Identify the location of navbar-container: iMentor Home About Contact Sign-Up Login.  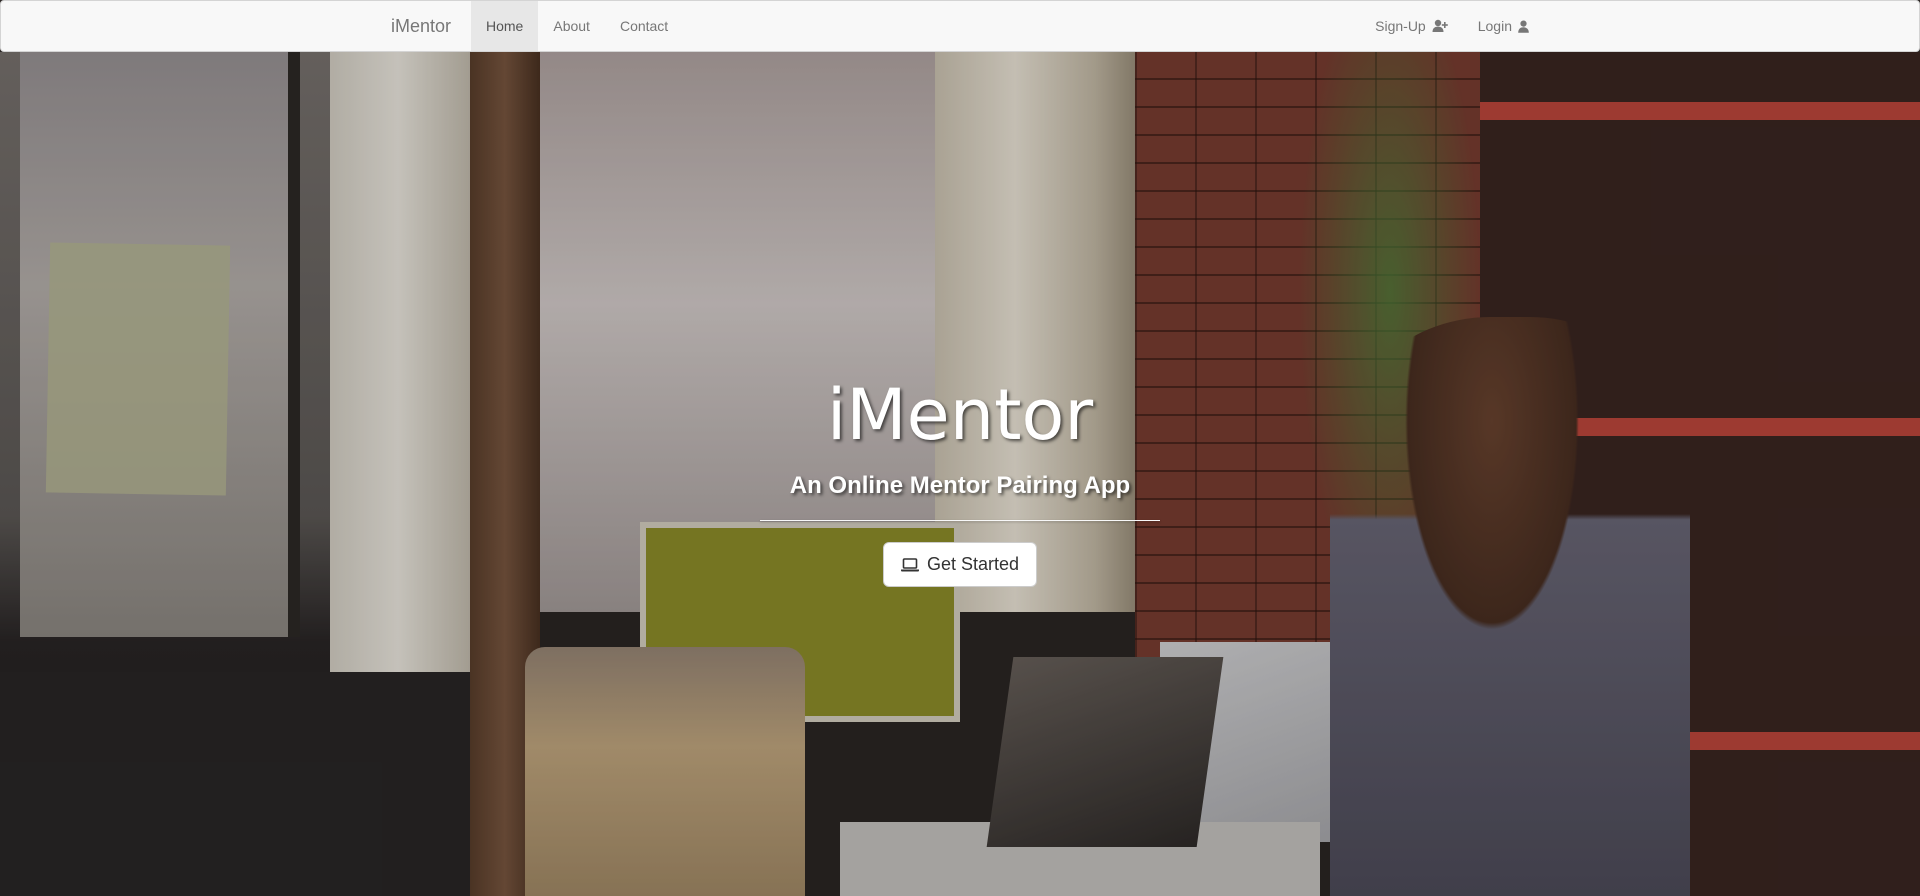
(960, 26).